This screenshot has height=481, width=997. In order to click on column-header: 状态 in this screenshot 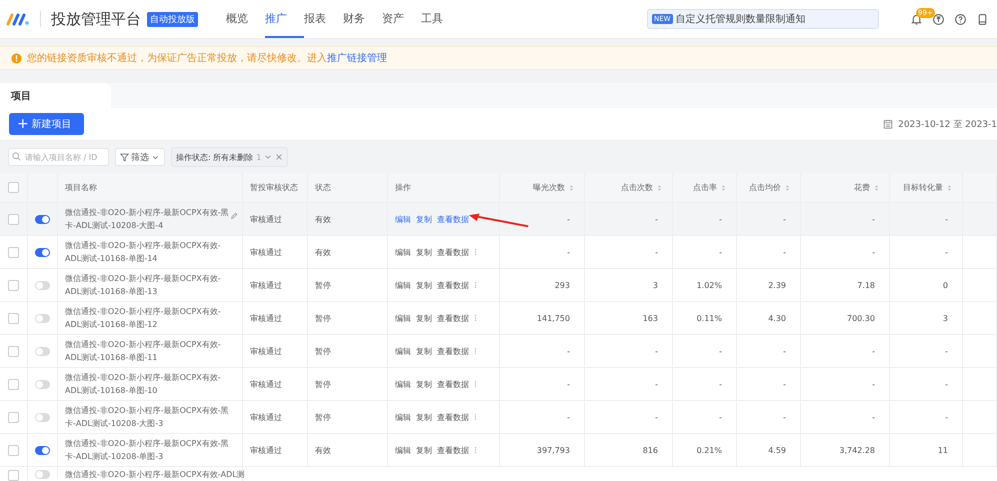, I will do `click(323, 187)`.